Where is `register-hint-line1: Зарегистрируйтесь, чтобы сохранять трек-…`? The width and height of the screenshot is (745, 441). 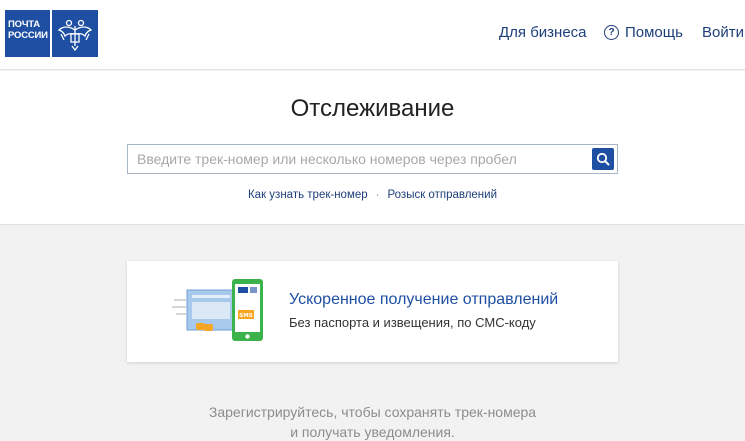 register-hint-line1: Зарегистрируйтесь, чтобы сохранять трек-… is located at coordinates (372, 412).